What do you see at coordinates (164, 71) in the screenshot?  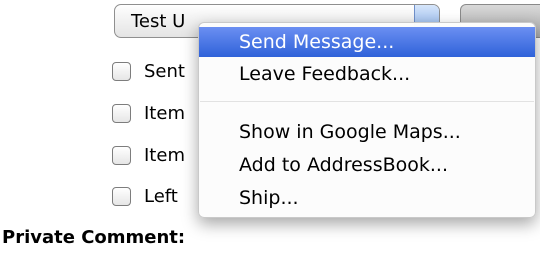 I see `checkbox-label: Sent` at bounding box center [164, 71].